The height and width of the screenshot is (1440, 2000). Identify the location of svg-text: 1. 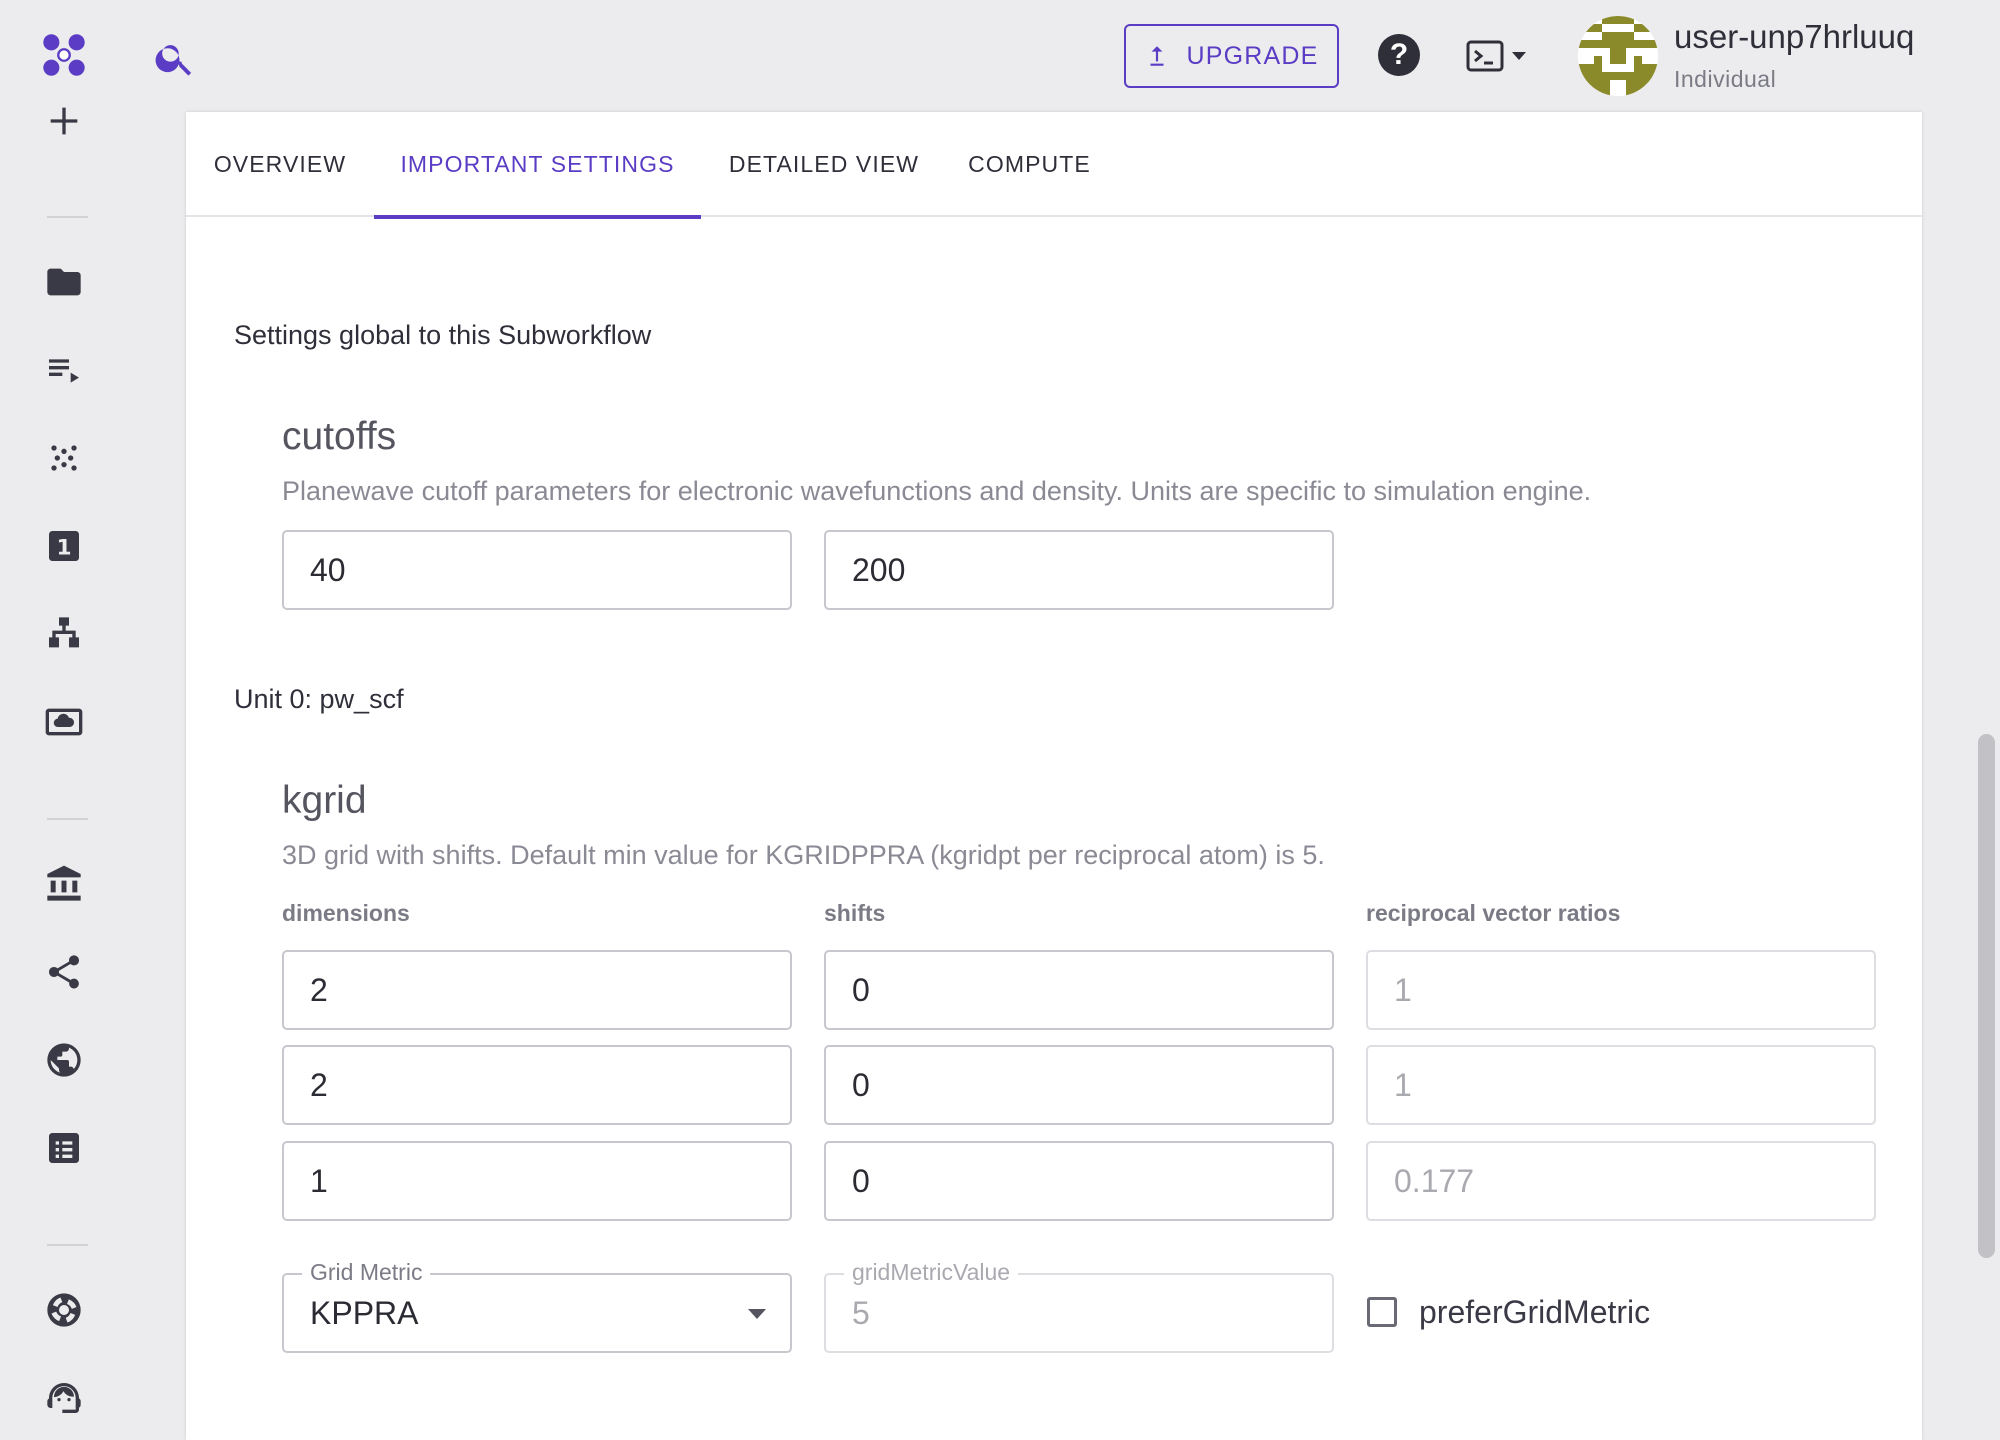
(63, 547).